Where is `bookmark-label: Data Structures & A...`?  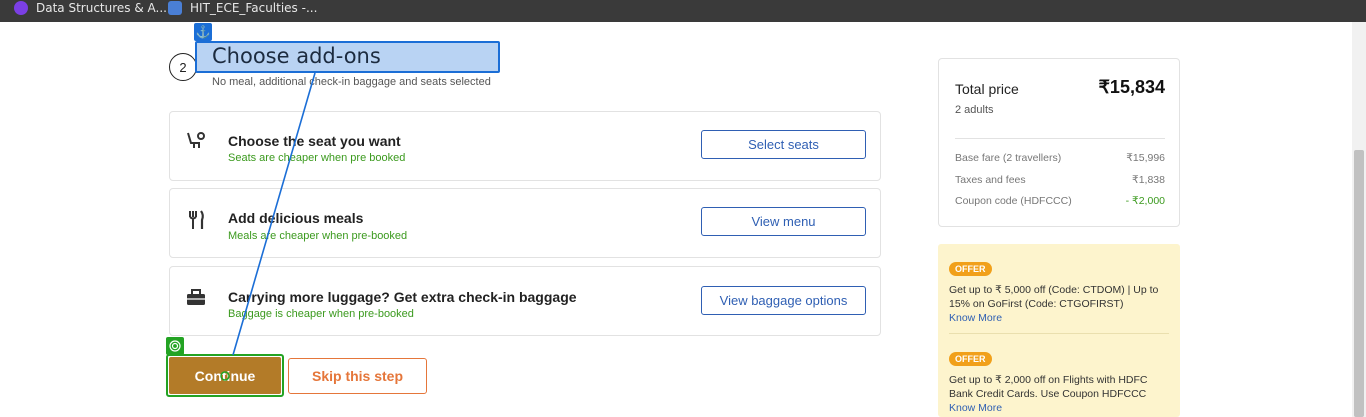
bookmark-label: Data Structures & A... is located at coordinates (101, 8).